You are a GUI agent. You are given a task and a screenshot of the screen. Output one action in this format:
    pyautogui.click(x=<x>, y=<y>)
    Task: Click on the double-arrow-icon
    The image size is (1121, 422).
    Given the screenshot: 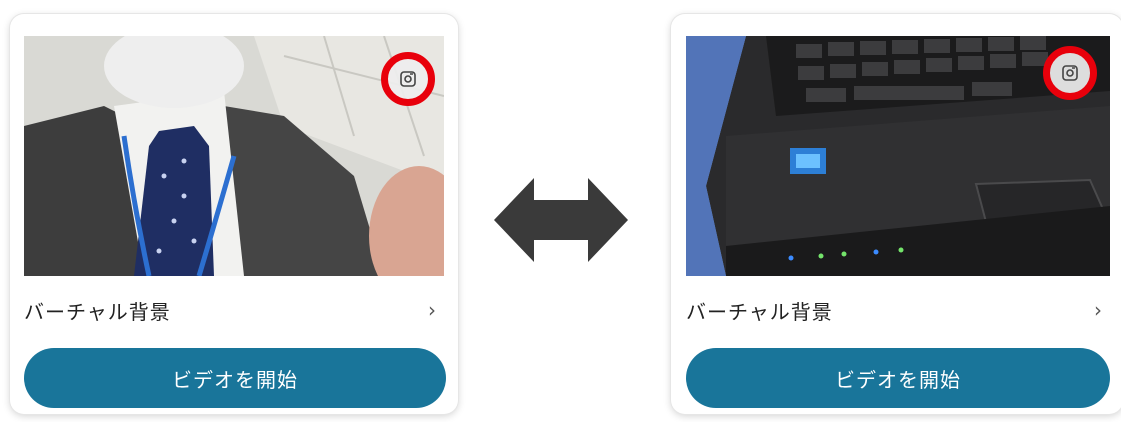 What is the action you would take?
    pyautogui.click(x=561, y=220)
    